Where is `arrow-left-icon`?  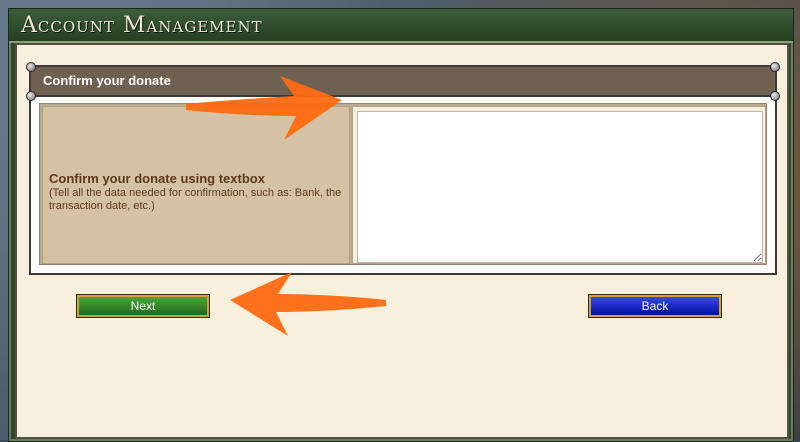
arrow-left-icon is located at coordinates (308, 304).